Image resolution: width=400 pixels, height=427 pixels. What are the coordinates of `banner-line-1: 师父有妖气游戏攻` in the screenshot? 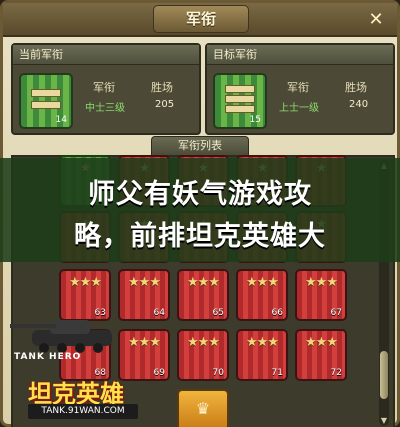 It's located at (200, 194).